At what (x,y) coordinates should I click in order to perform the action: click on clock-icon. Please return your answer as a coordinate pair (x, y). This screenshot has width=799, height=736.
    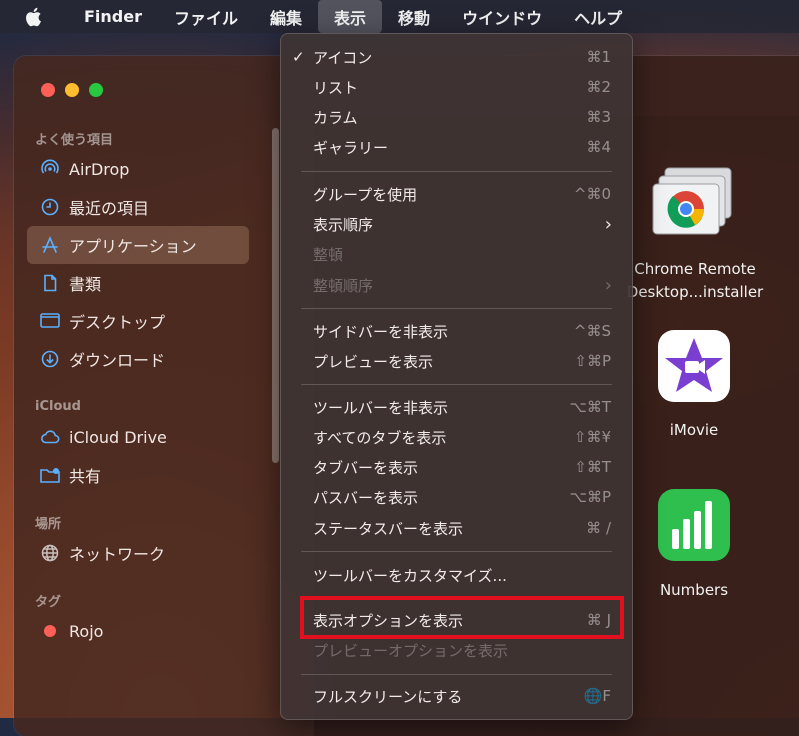
    Looking at the image, I should click on (50, 207).